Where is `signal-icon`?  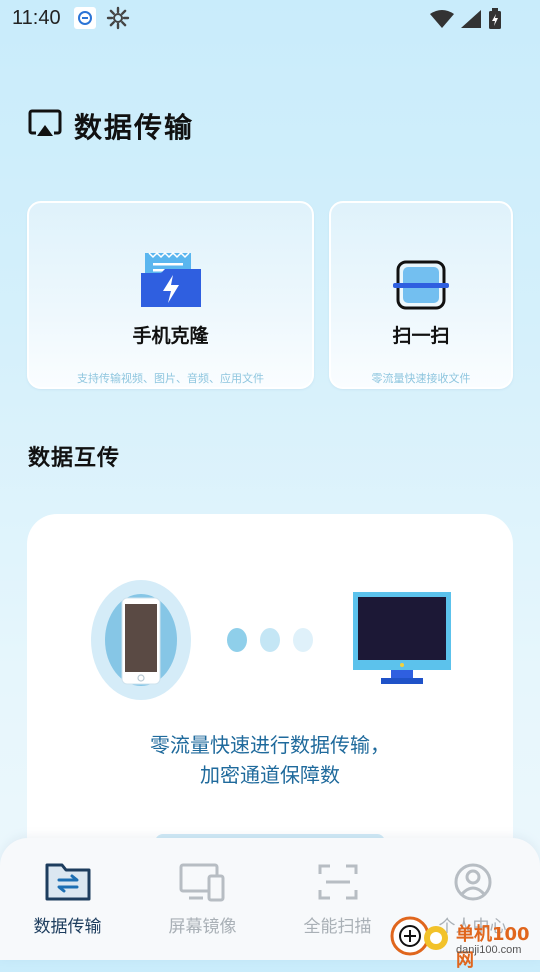
signal-icon is located at coordinates (471, 21).